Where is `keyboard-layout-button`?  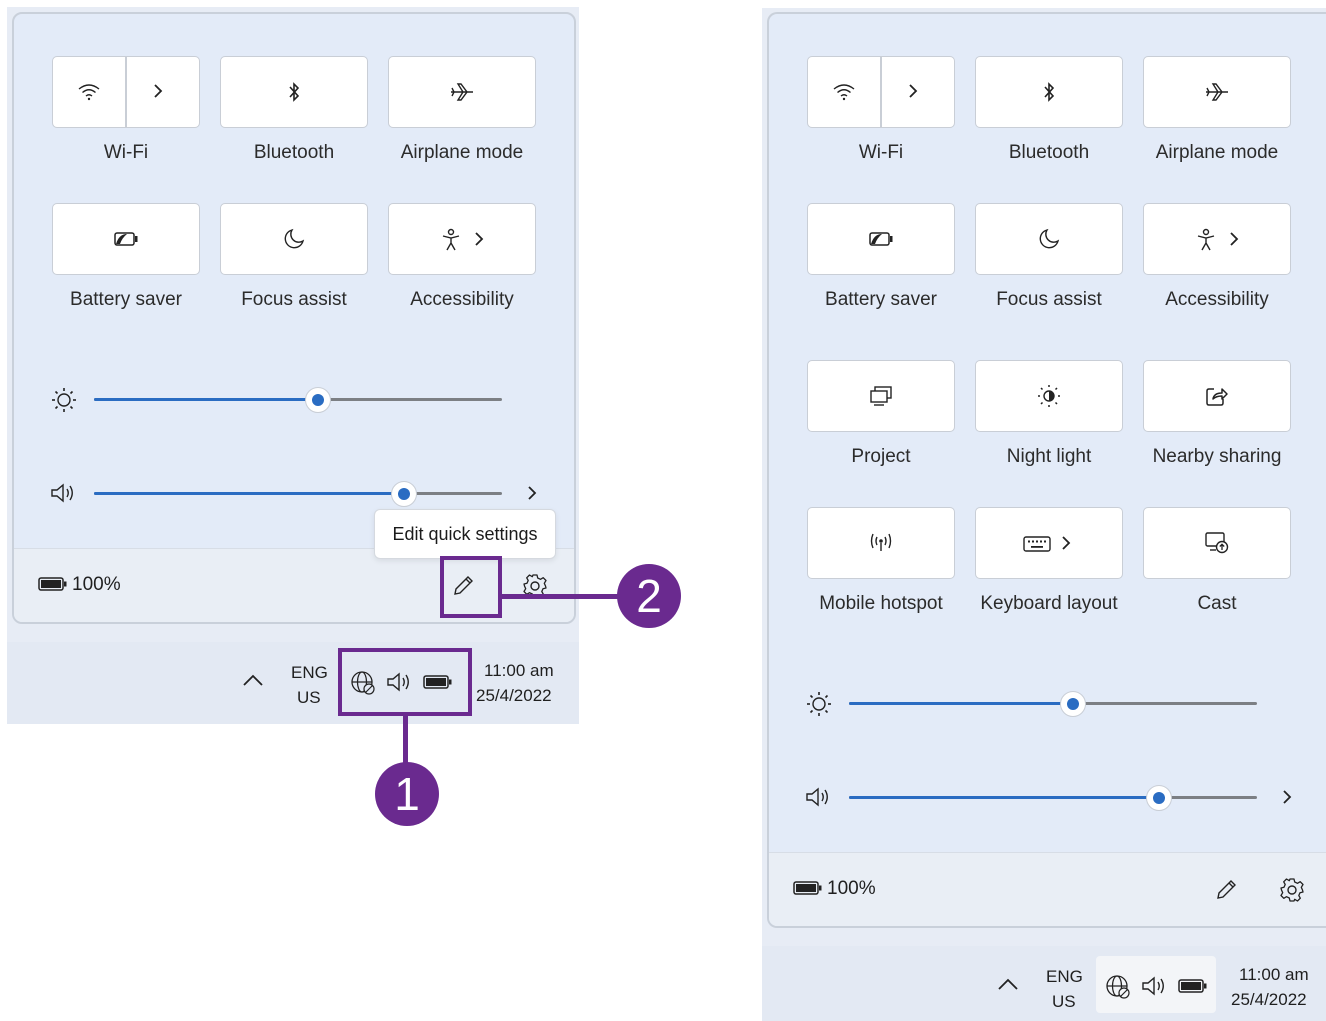 keyboard-layout-button is located at coordinates (1049, 543).